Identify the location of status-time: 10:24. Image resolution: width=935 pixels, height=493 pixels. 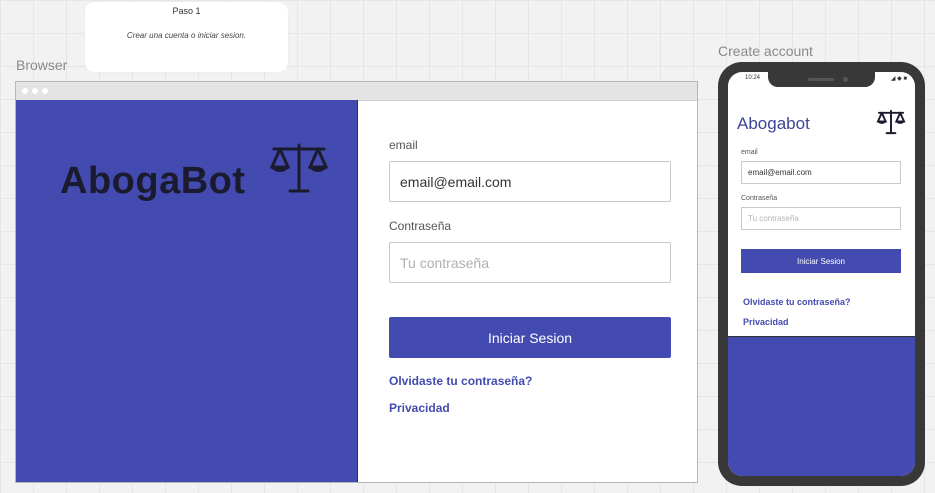
(753, 78).